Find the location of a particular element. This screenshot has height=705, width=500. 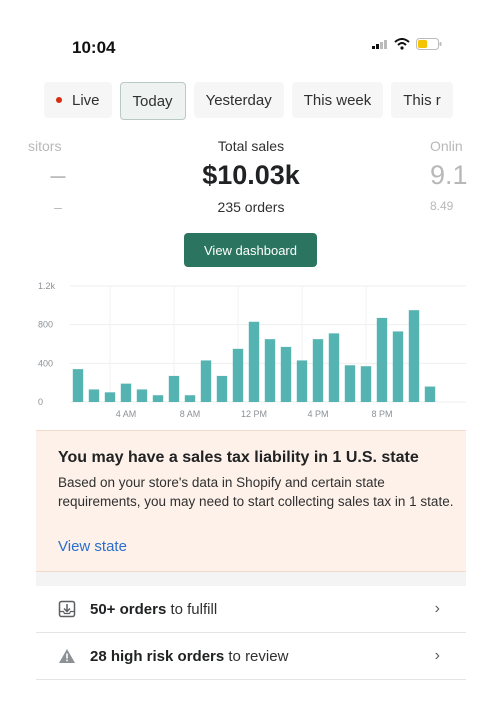

row-bold-text: 28 high risk orders is located at coordinates (157, 656).